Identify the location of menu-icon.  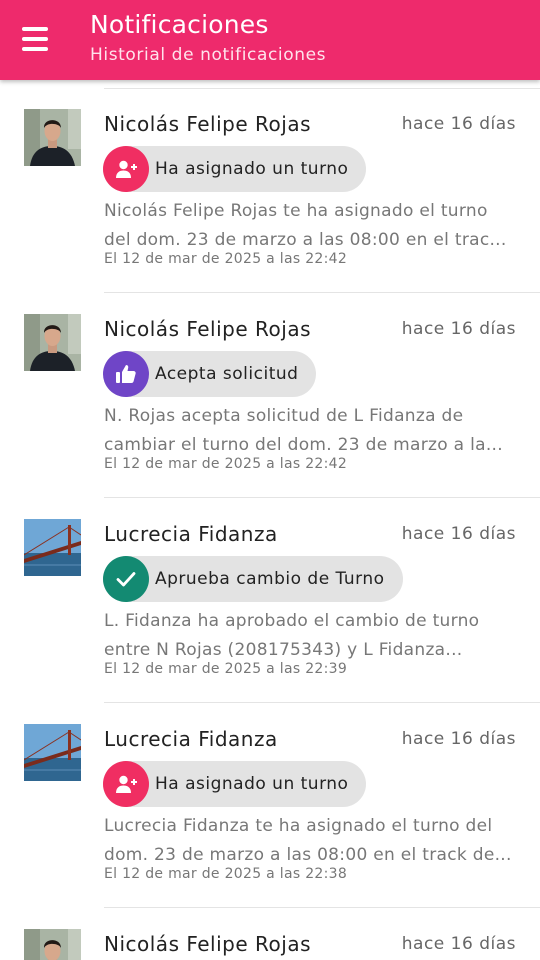
(35, 40).